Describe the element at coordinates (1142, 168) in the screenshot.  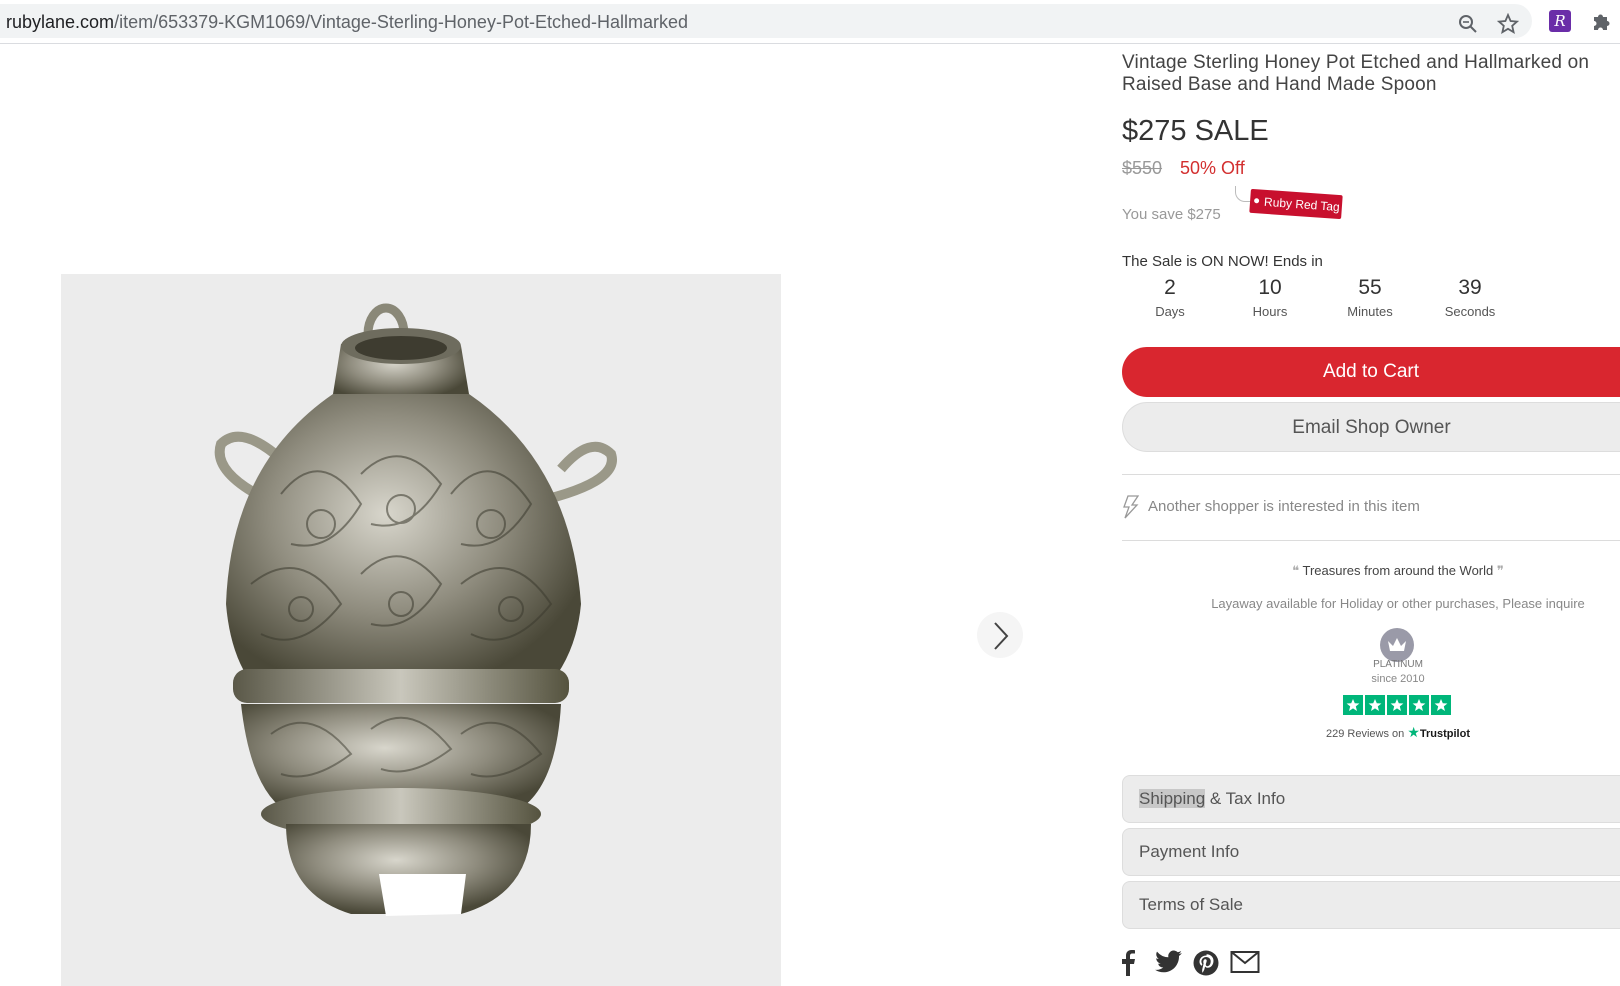
I see `original-price: $550` at that location.